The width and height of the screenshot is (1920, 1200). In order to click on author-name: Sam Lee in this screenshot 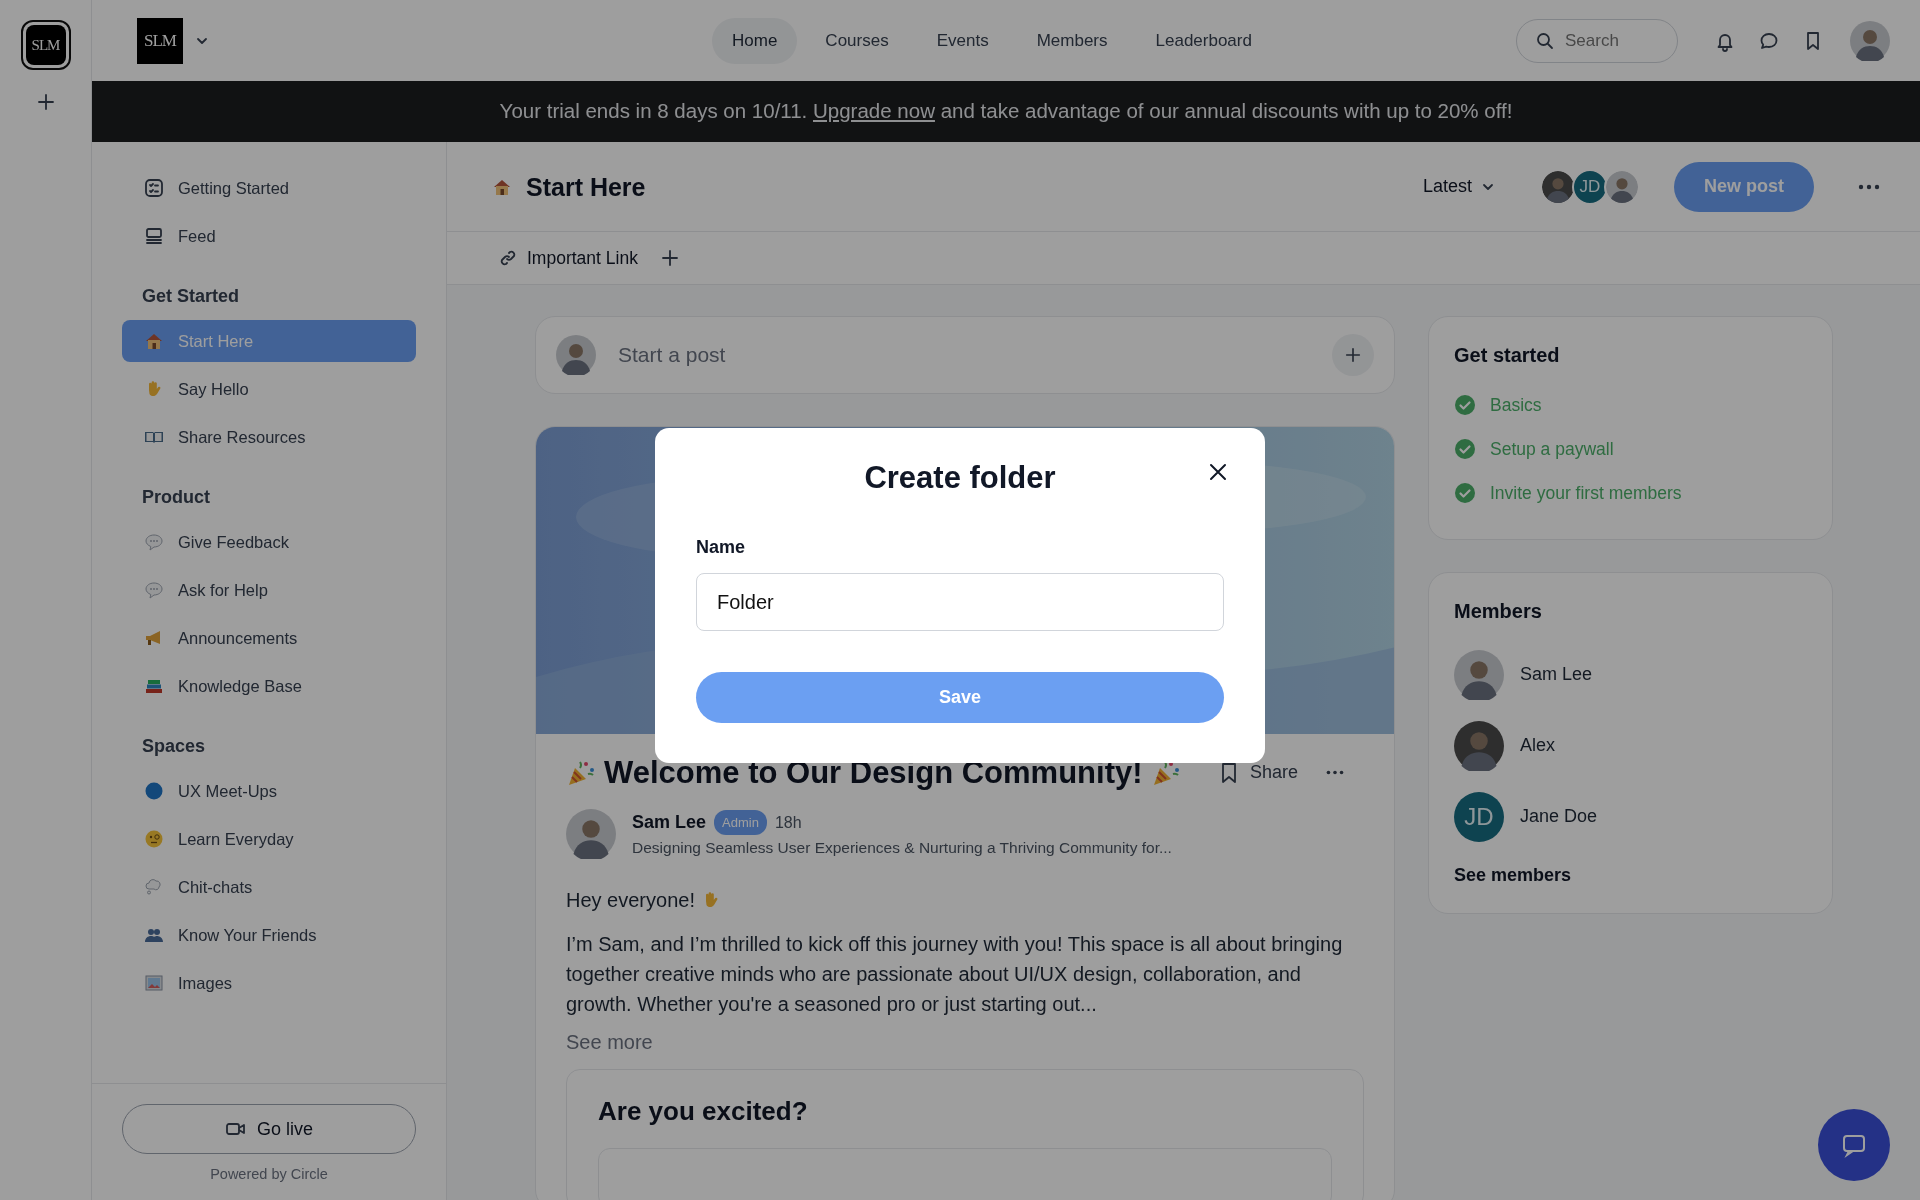, I will do `click(669, 823)`.